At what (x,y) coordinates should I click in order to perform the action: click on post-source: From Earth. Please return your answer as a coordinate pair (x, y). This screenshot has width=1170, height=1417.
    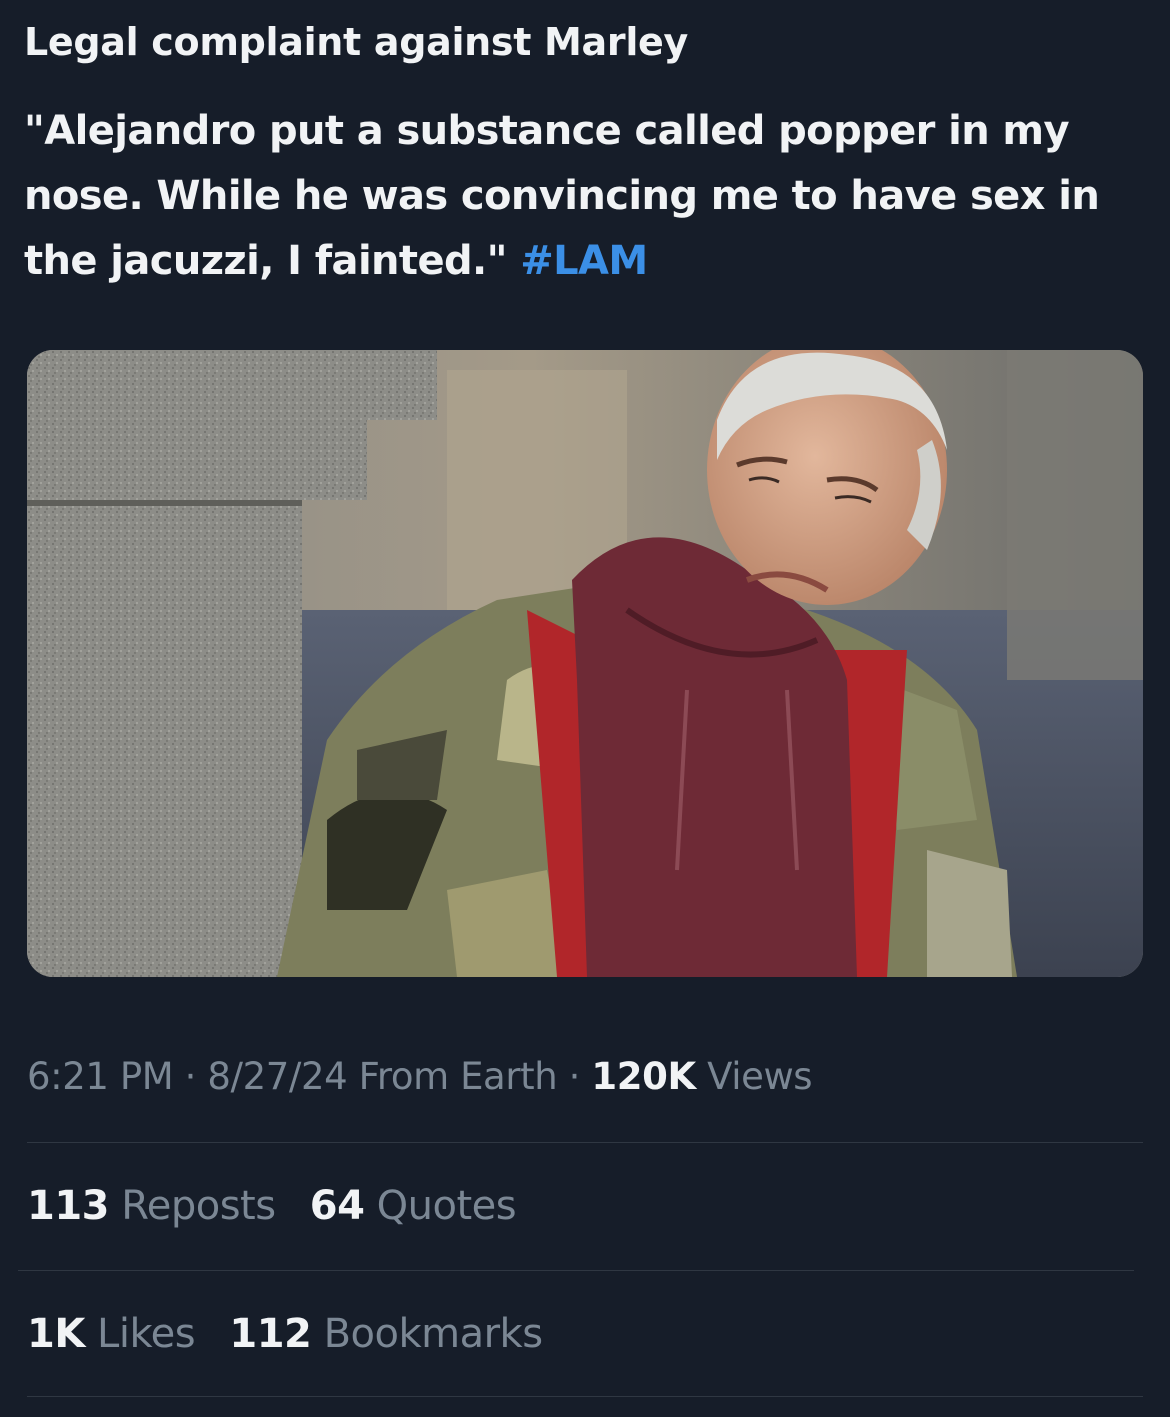
    Looking at the image, I should click on (458, 1076).